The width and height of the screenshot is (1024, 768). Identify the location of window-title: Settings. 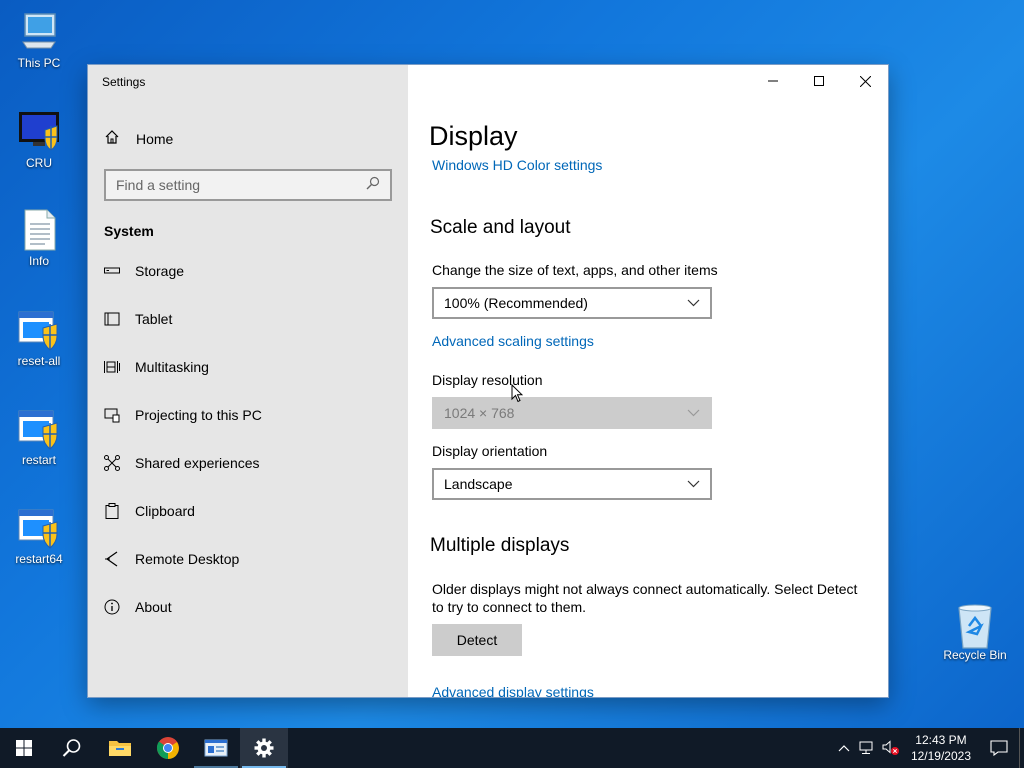
(124, 82).